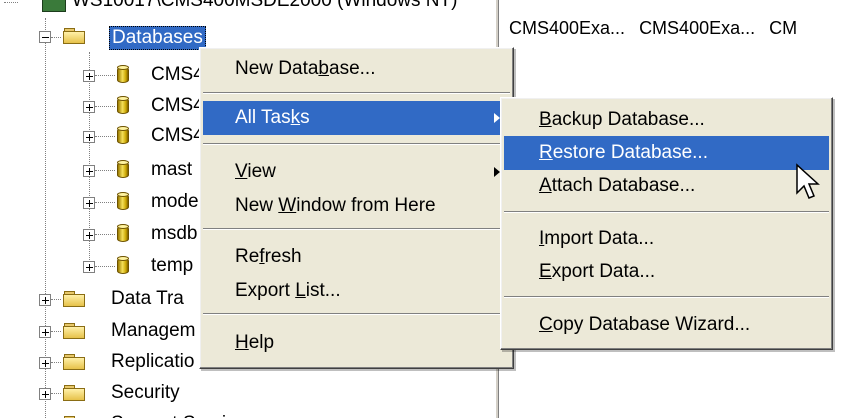 This screenshot has height=418, width=853. I want to click on tree-item-database: msdb, so click(174, 234).